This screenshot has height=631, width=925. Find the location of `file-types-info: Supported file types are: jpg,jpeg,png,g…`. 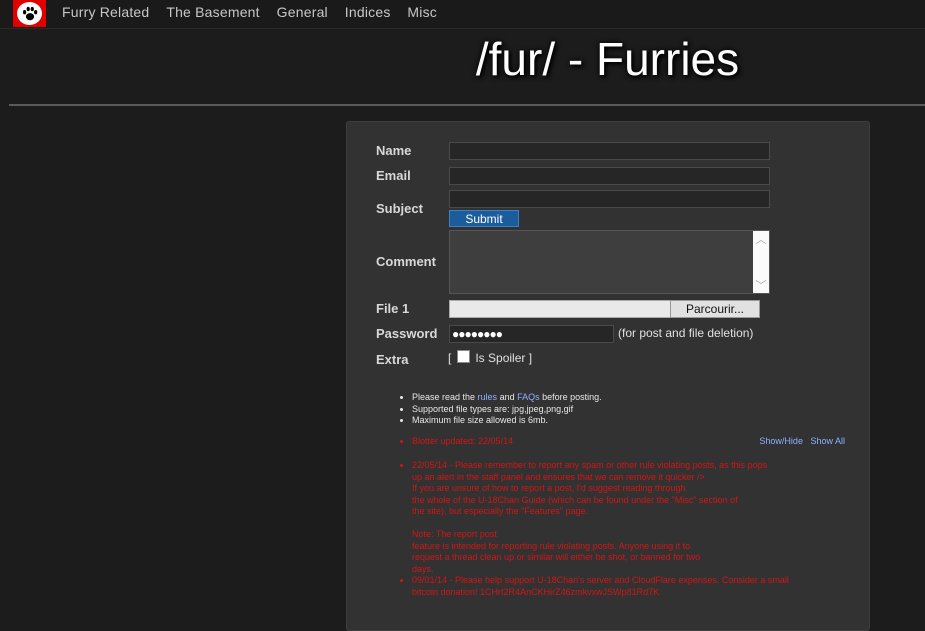

file-types-info: Supported file types are: jpg,jpeg,png,g… is located at coordinates (507, 410).